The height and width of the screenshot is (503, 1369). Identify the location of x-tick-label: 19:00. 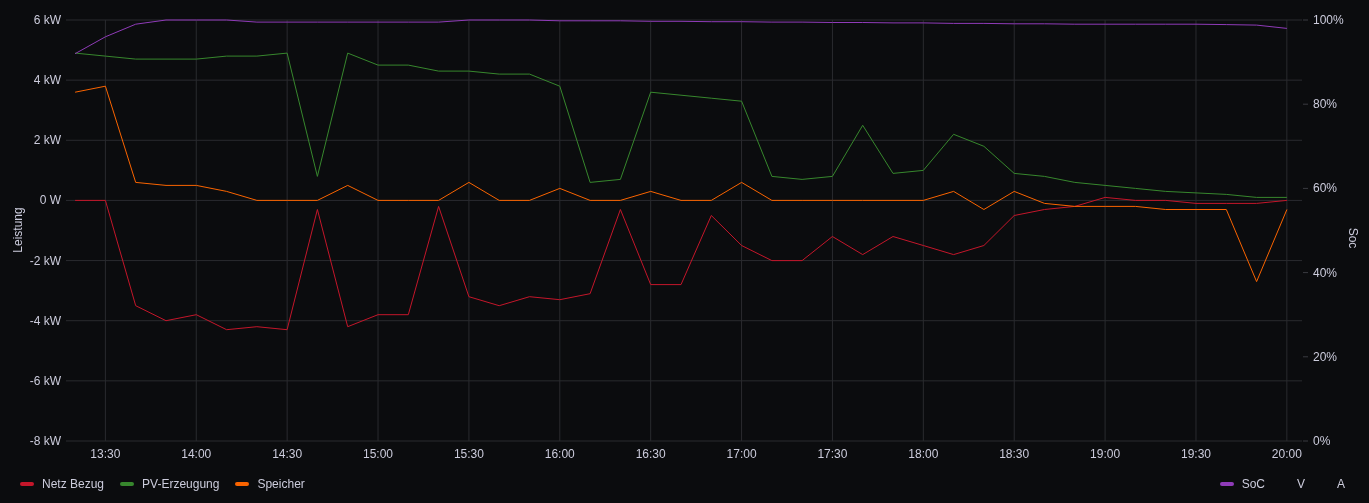
(1105, 454).